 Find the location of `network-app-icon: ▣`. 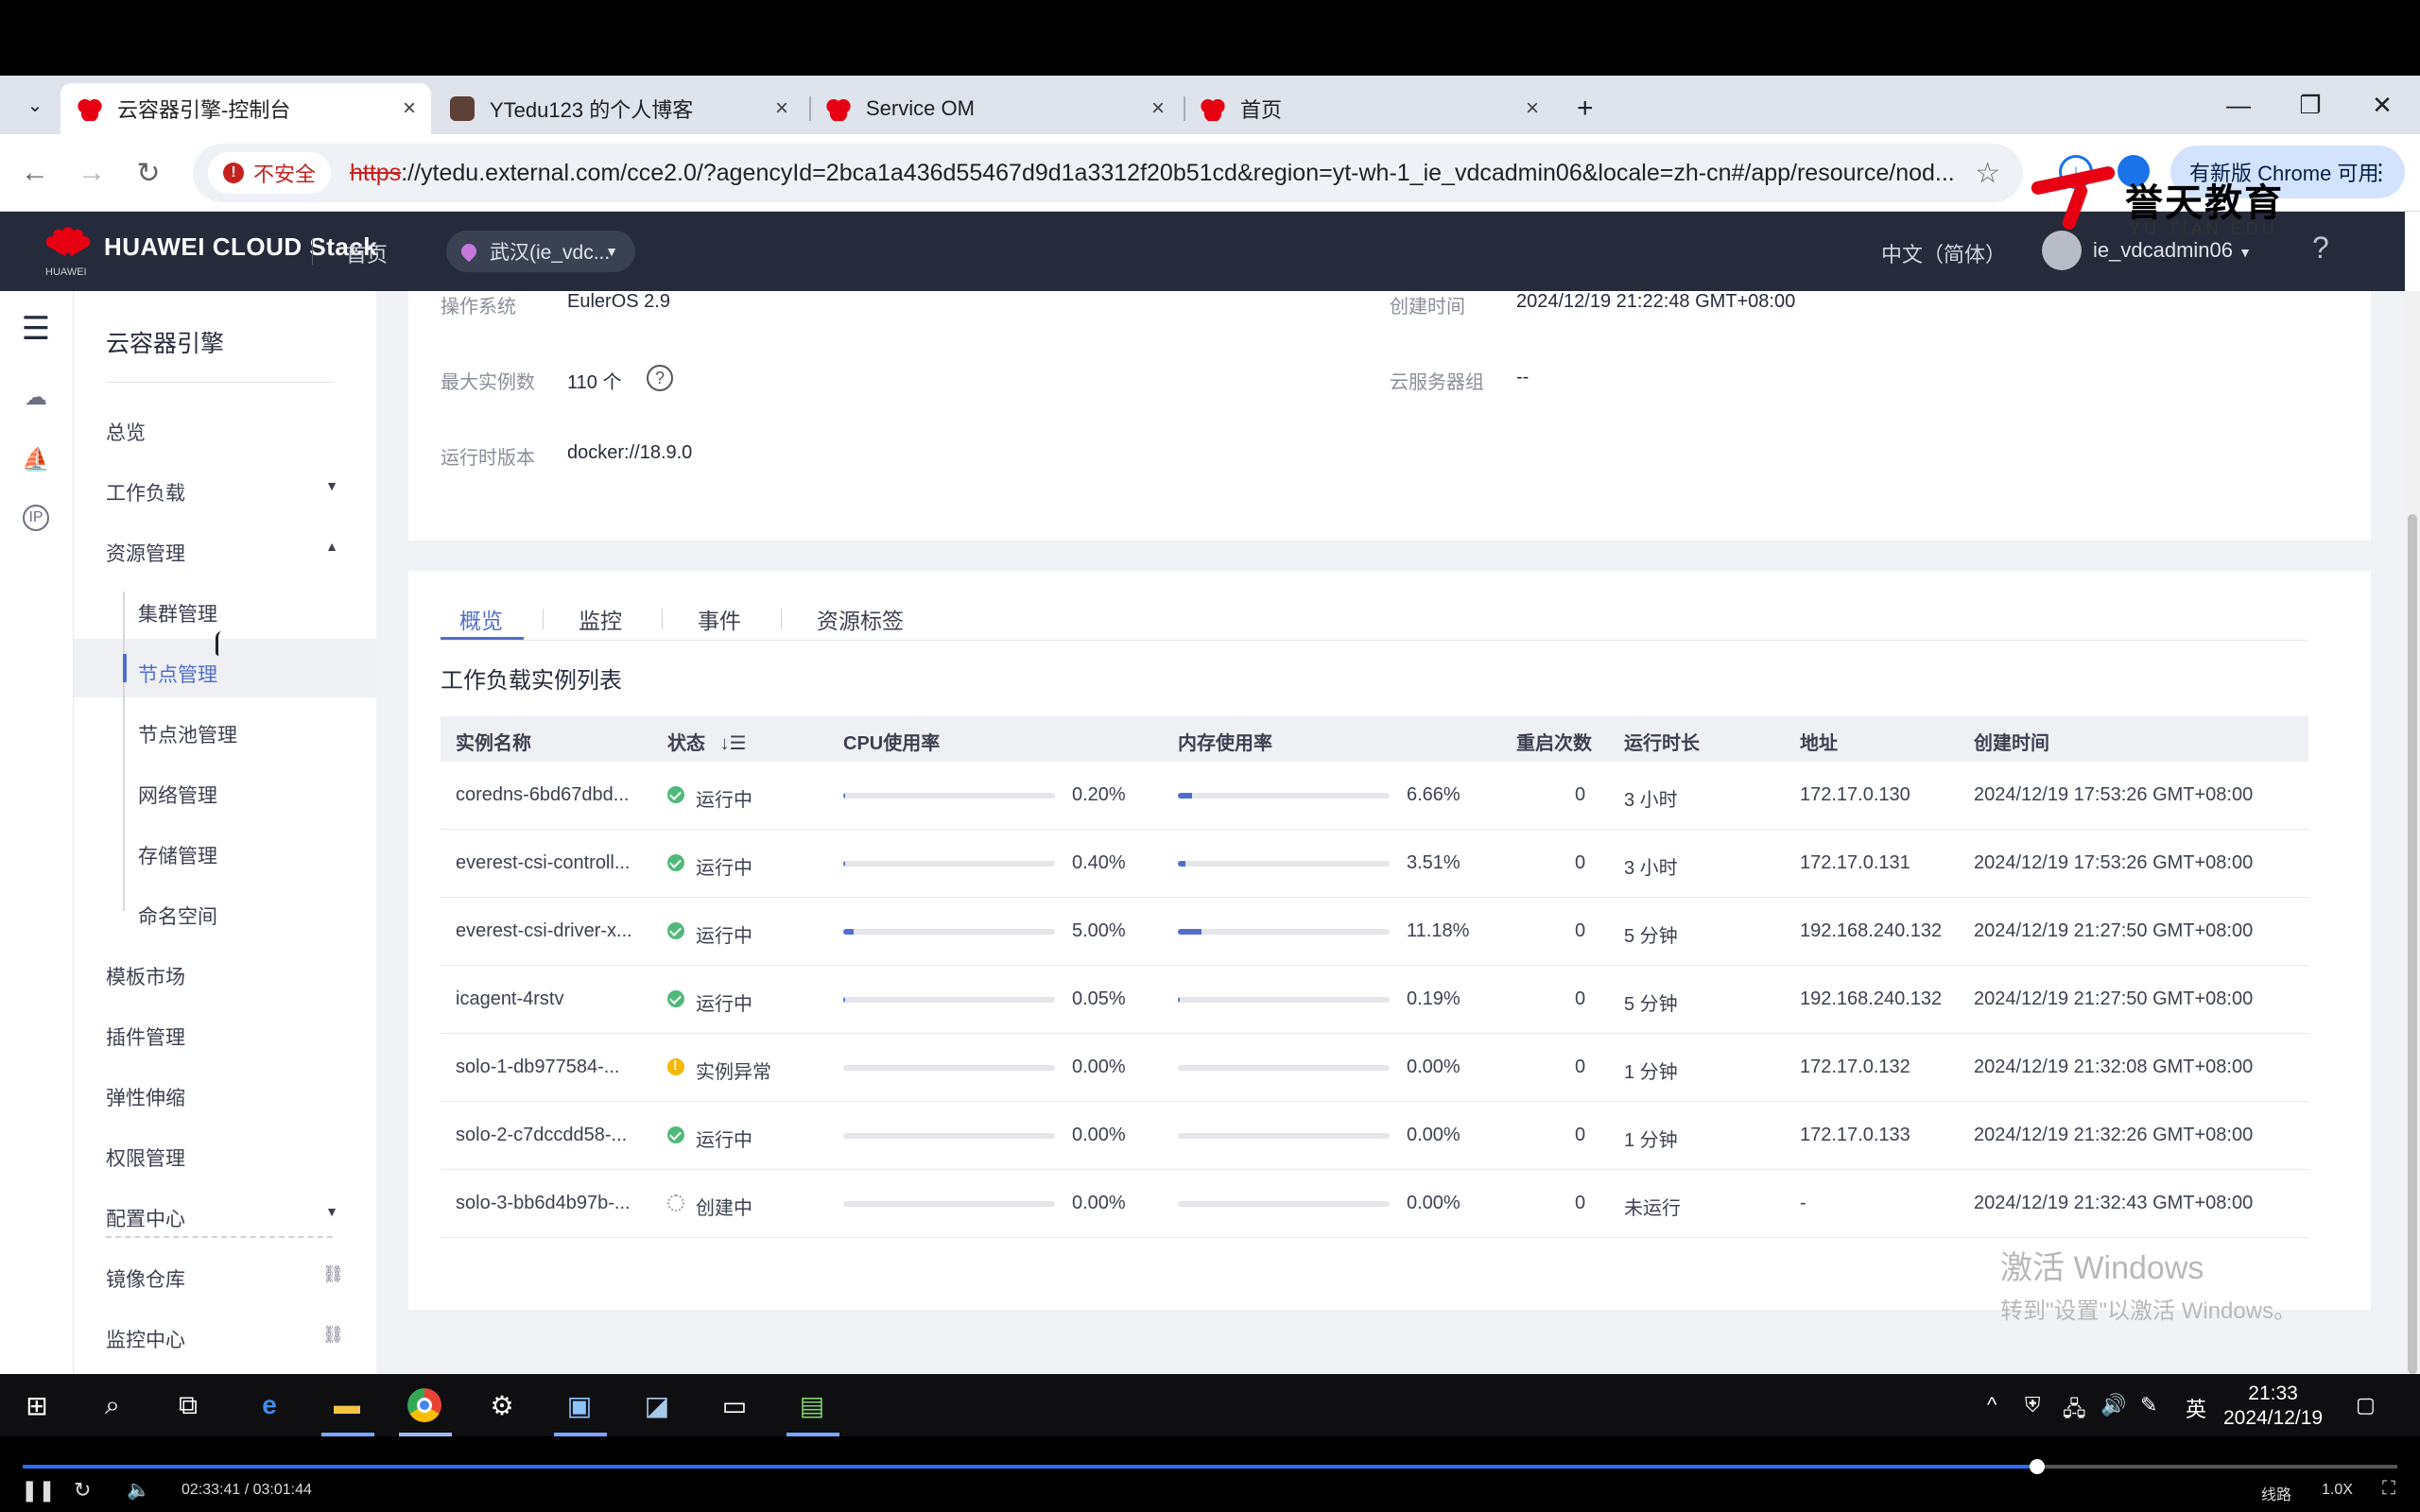

network-app-icon: ▣ is located at coordinates (579, 1405).